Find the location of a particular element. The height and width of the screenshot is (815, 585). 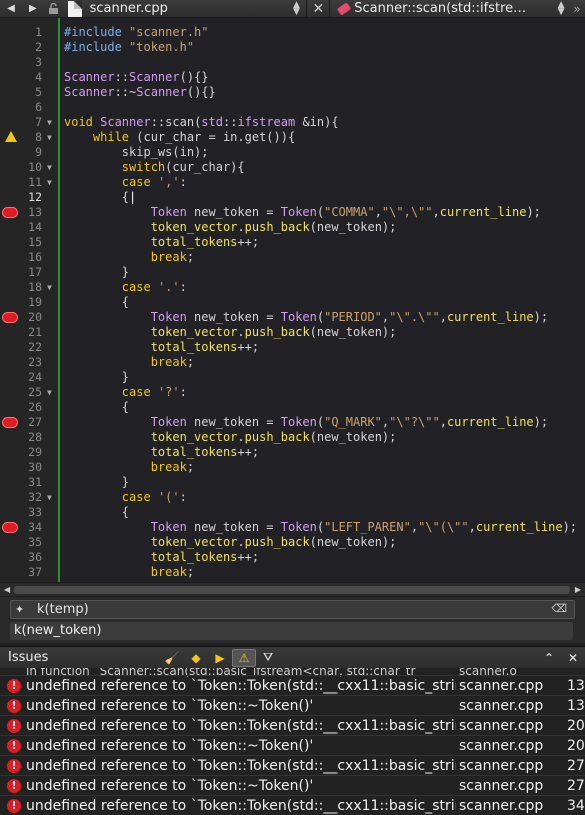

code-line: 17 } is located at coordinates (292, 272).